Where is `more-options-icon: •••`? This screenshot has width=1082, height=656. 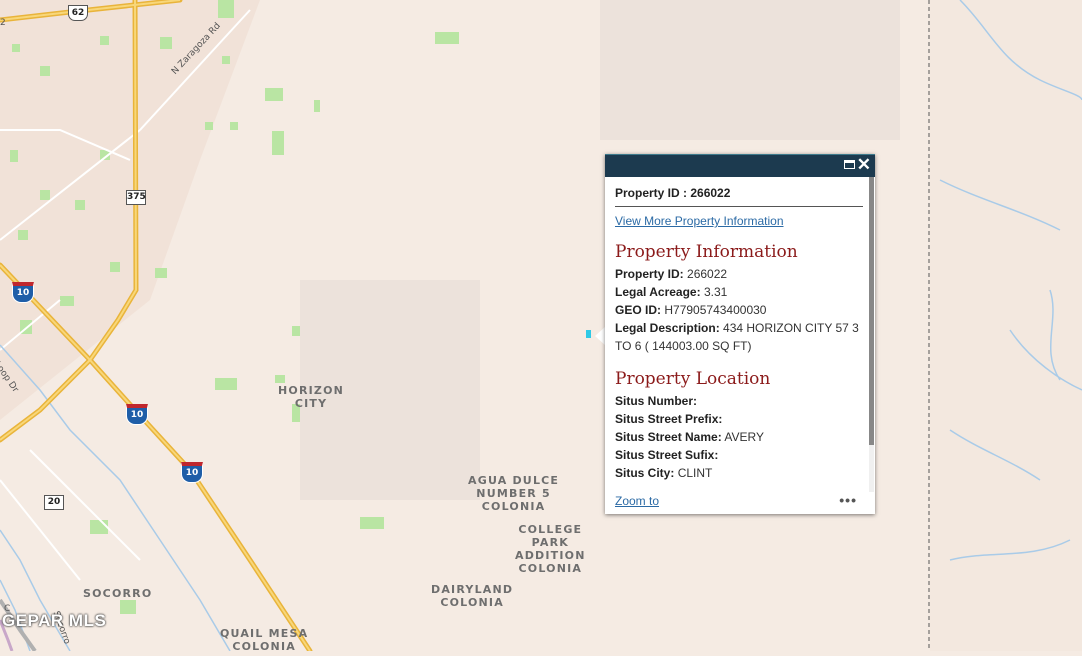
more-options-icon: ••• is located at coordinates (848, 500).